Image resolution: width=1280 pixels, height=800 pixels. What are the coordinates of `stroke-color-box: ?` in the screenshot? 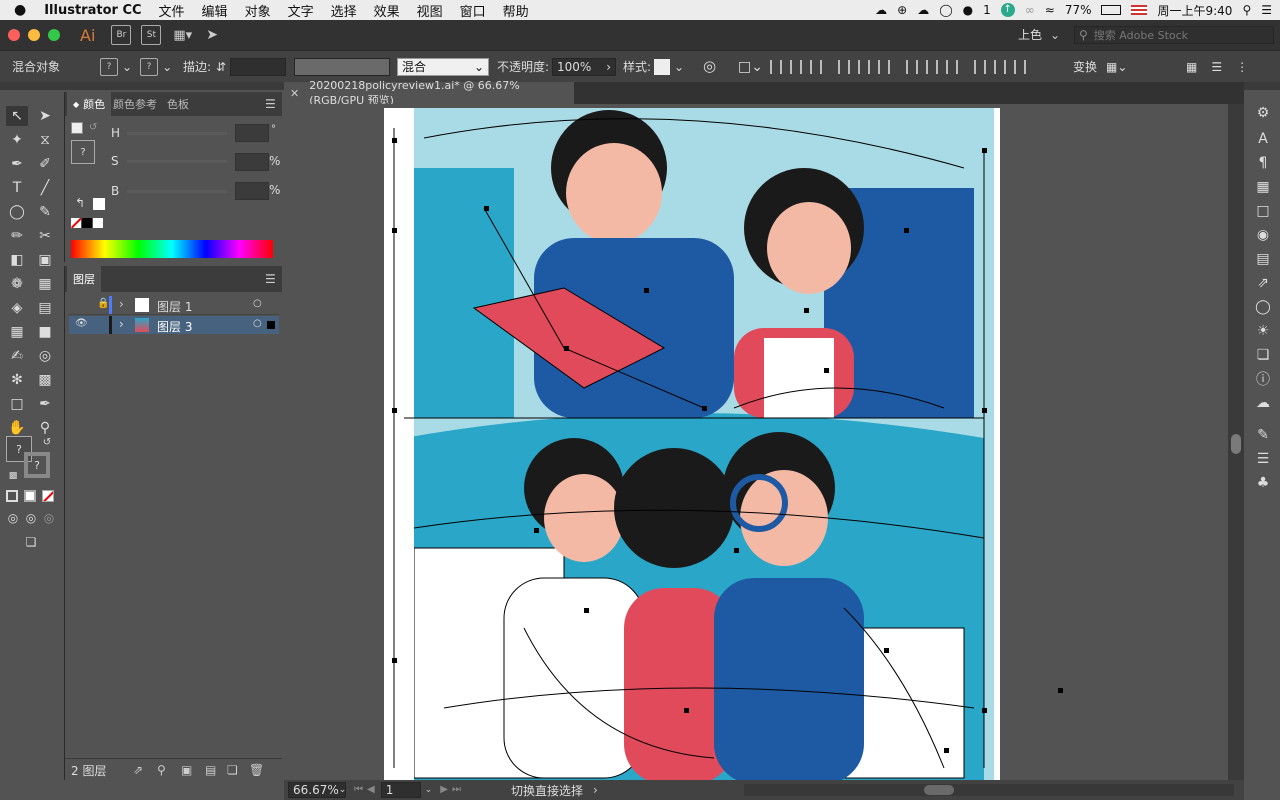 It's located at (37, 465).